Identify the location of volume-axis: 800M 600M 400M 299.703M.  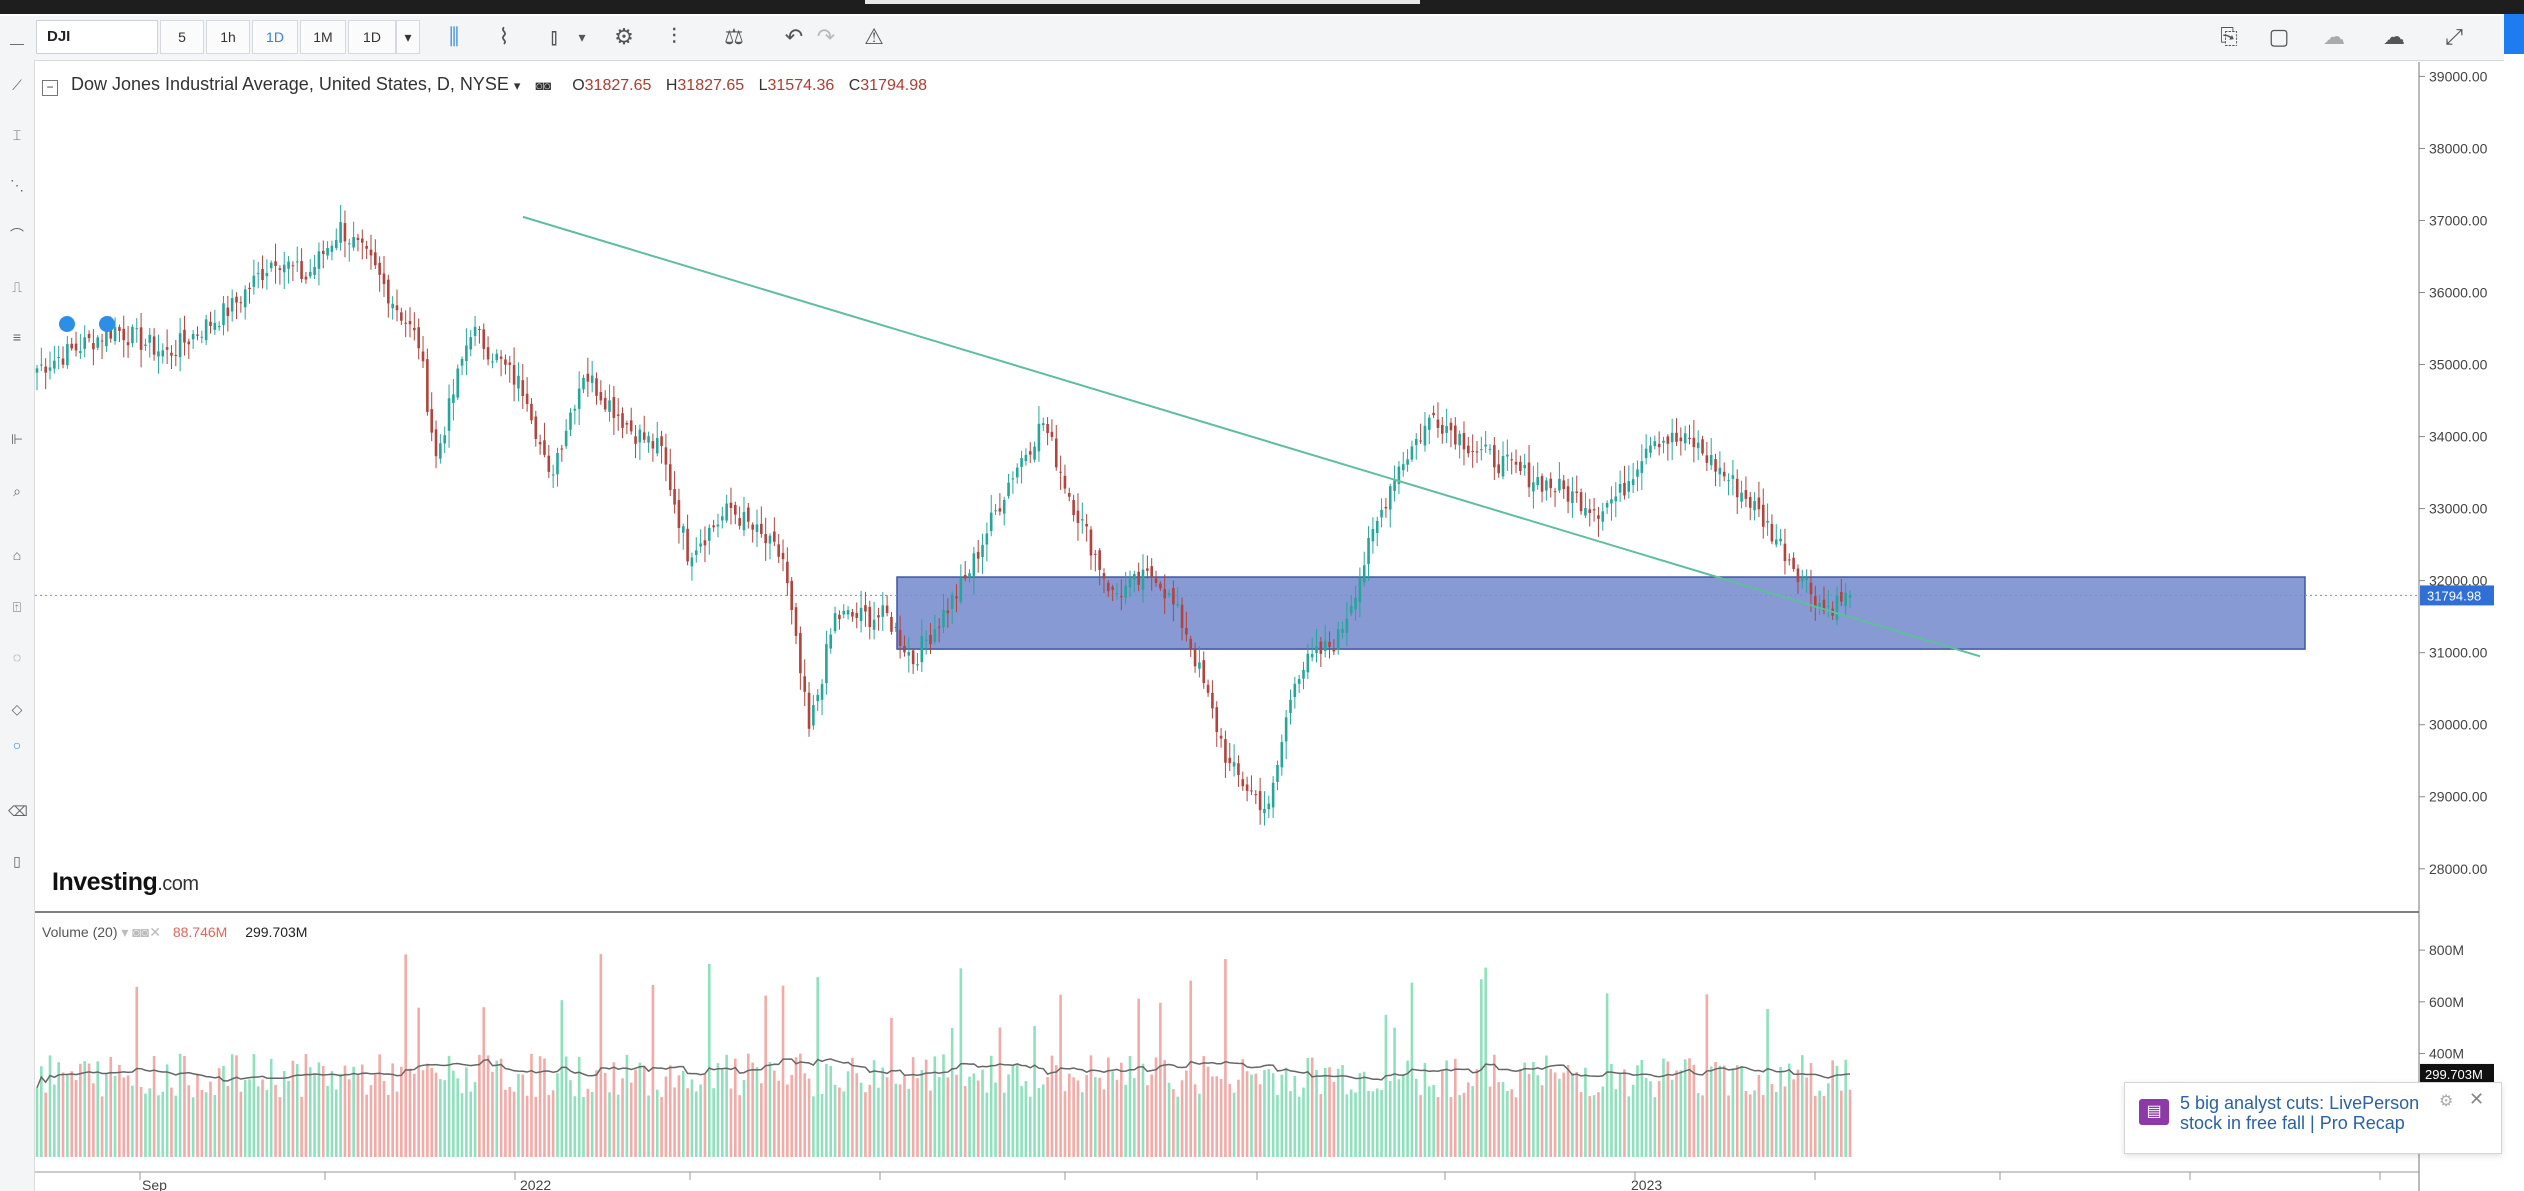
(2456, 1013).